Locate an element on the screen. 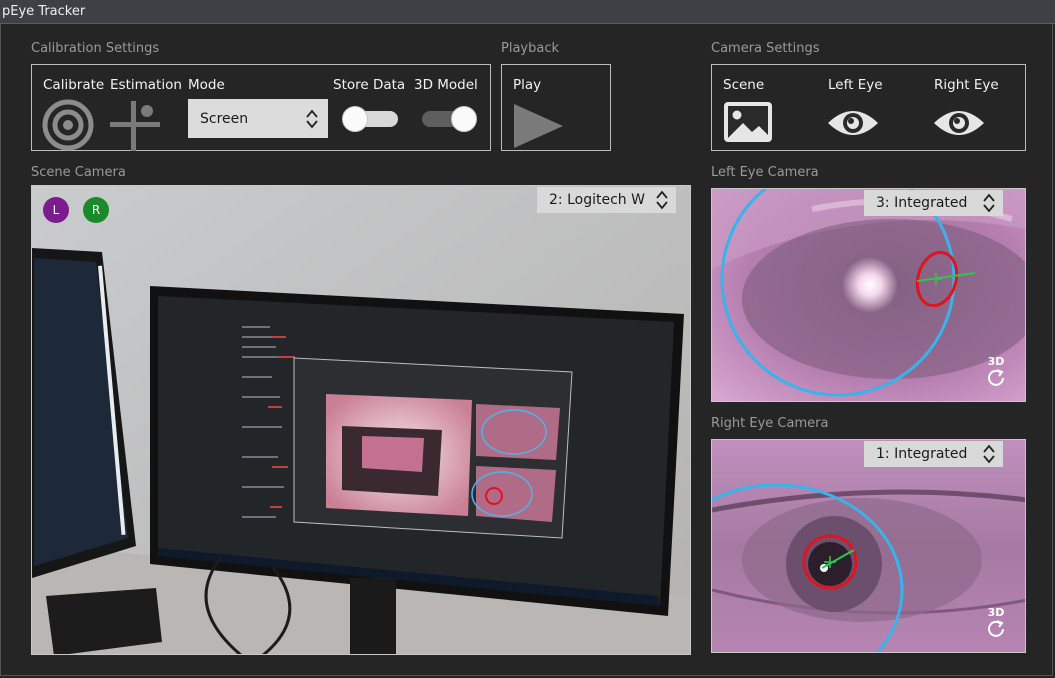 The height and width of the screenshot is (678, 1055). model3d-toggle-knob is located at coordinates (464, 119).